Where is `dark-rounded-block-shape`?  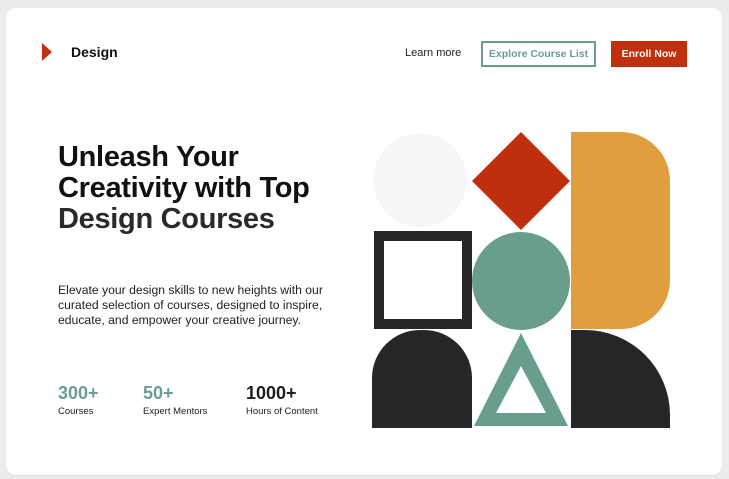 dark-rounded-block-shape is located at coordinates (422, 379).